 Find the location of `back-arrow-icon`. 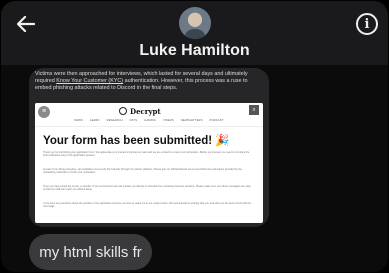

back-arrow-icon is located at coordinates (26, 24).